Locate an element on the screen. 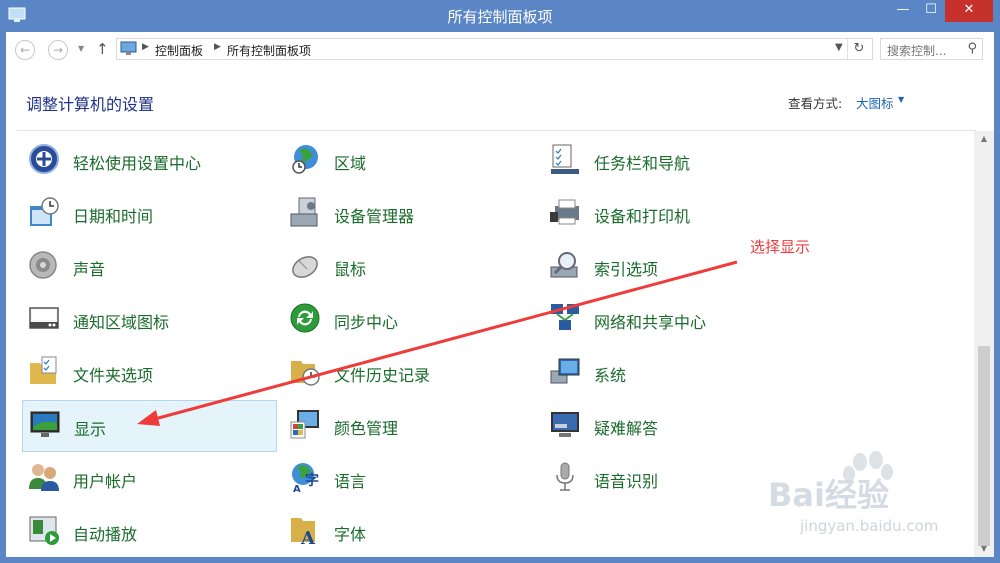 The width and height of the screenshot is (1000, 563). close-button: ✕ is located at coordinates (969, 11).